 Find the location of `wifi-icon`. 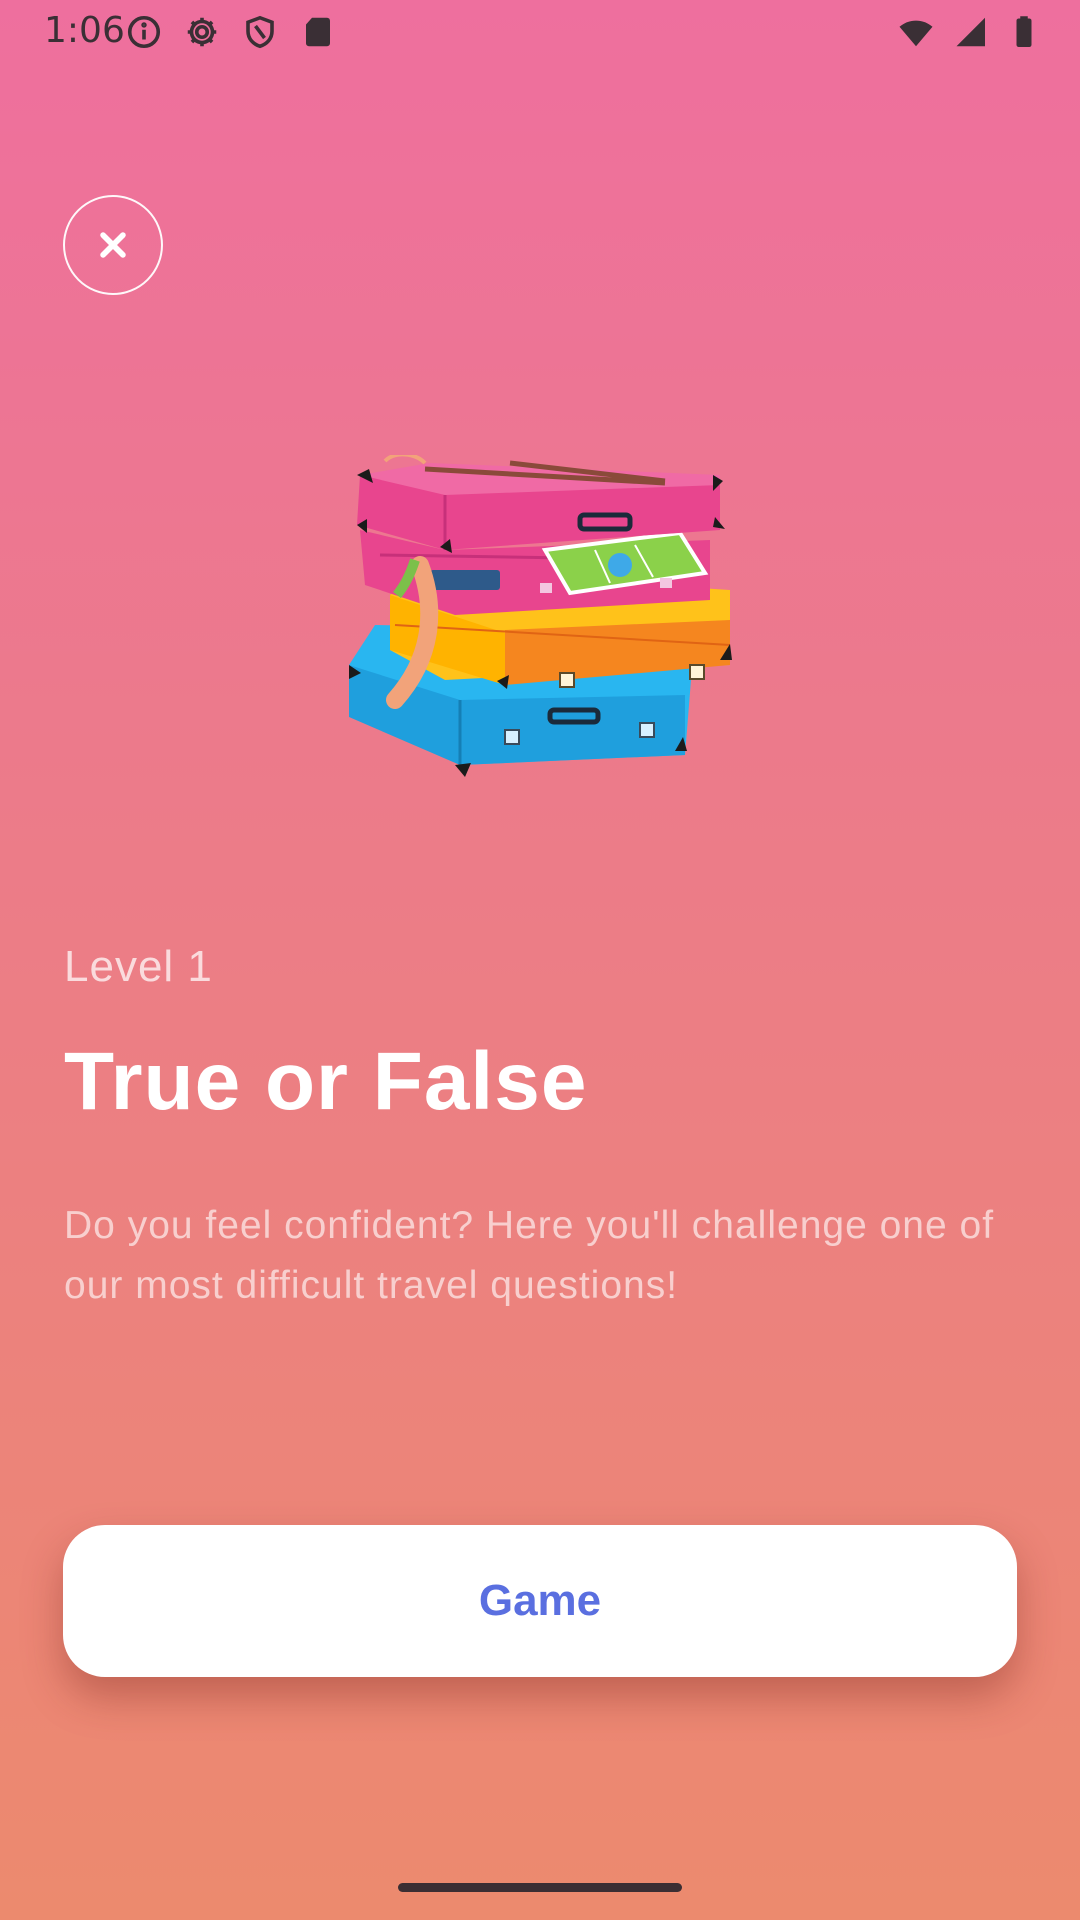

wifi-icon is located at coordinates (916, 32).